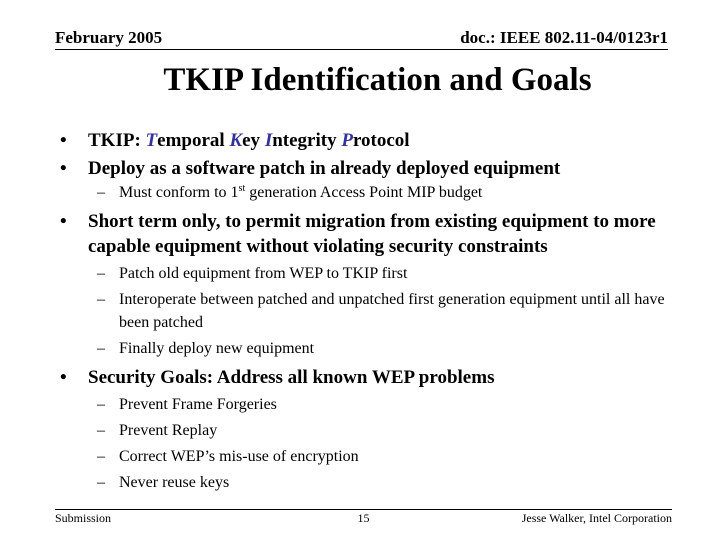 The width and height of the screenshot is (720, 540). What do you see at coordinates (109, 37) in the screenshot?
I see `header-date: February 2005` at bounding box center [109, 37].